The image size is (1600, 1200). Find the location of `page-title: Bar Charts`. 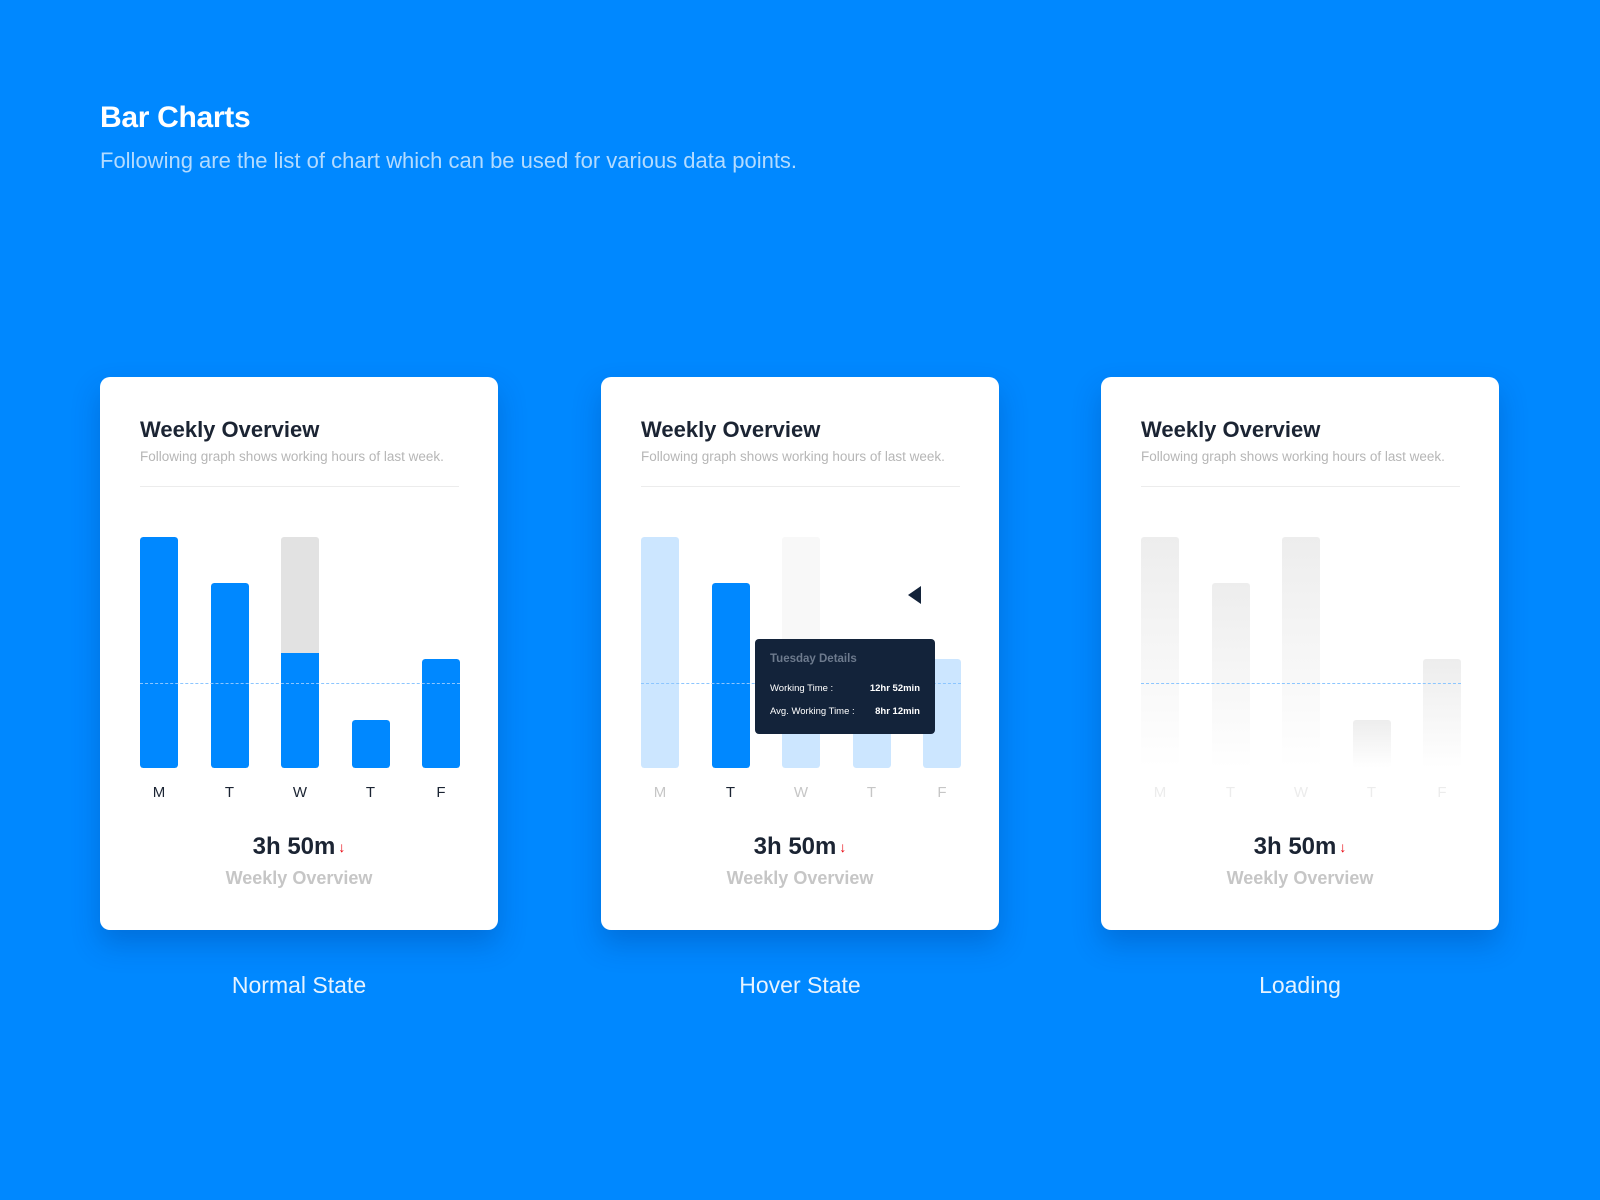

page-title: Bar Charts is located at coordinates (175, 117).